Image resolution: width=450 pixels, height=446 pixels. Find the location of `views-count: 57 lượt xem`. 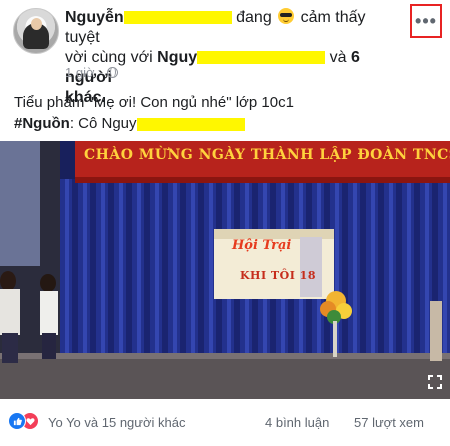

views-count: 57 lượt xem is located at coordinates (389, 422).